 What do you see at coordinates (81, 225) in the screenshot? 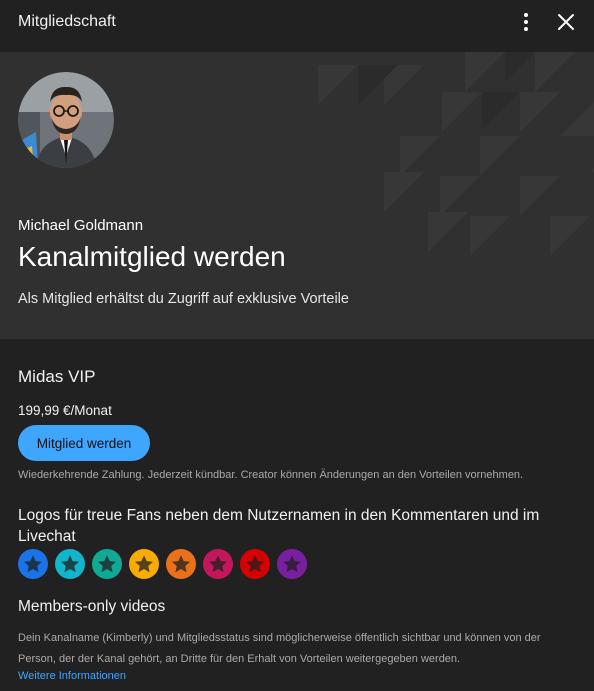
I see `creator-name: Michael Goldmann` at bounding box center [81, 225].